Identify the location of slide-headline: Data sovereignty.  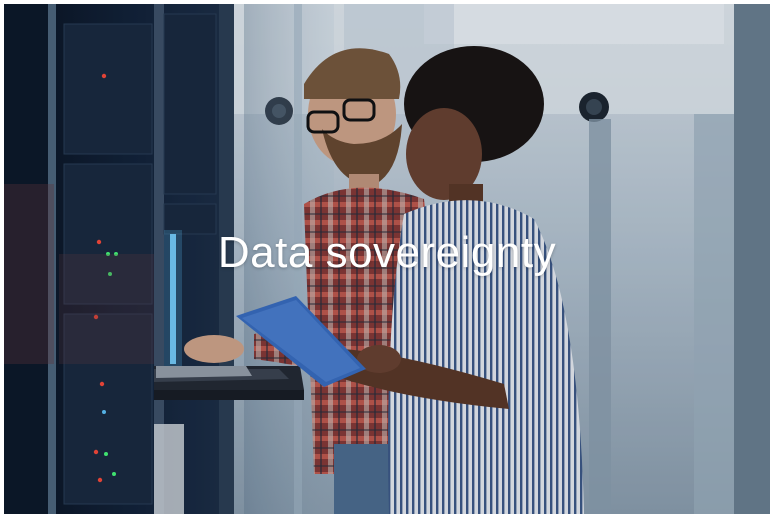
(387, 252).